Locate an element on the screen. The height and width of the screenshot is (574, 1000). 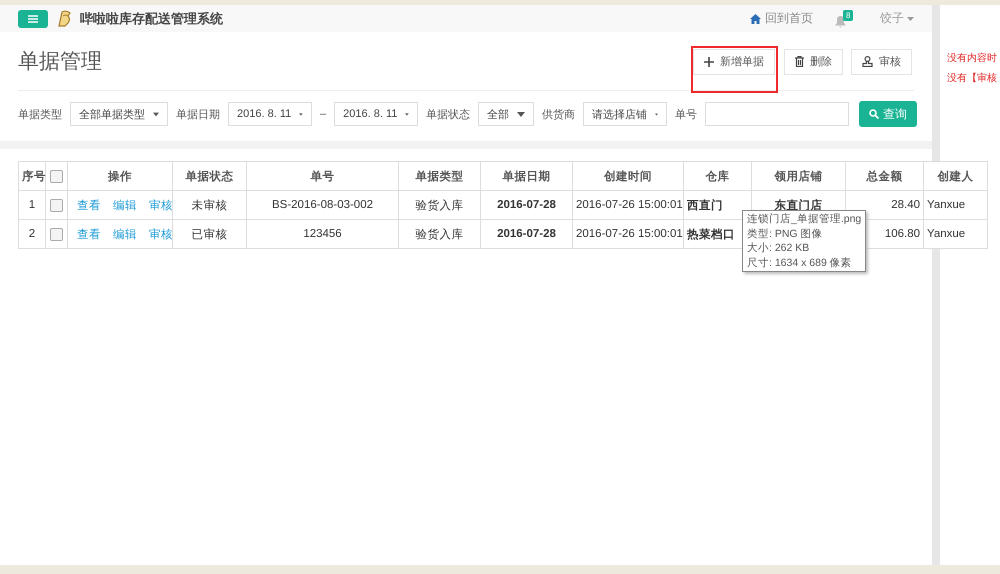
column-header: 操作 is located at coordinates (120, 176).